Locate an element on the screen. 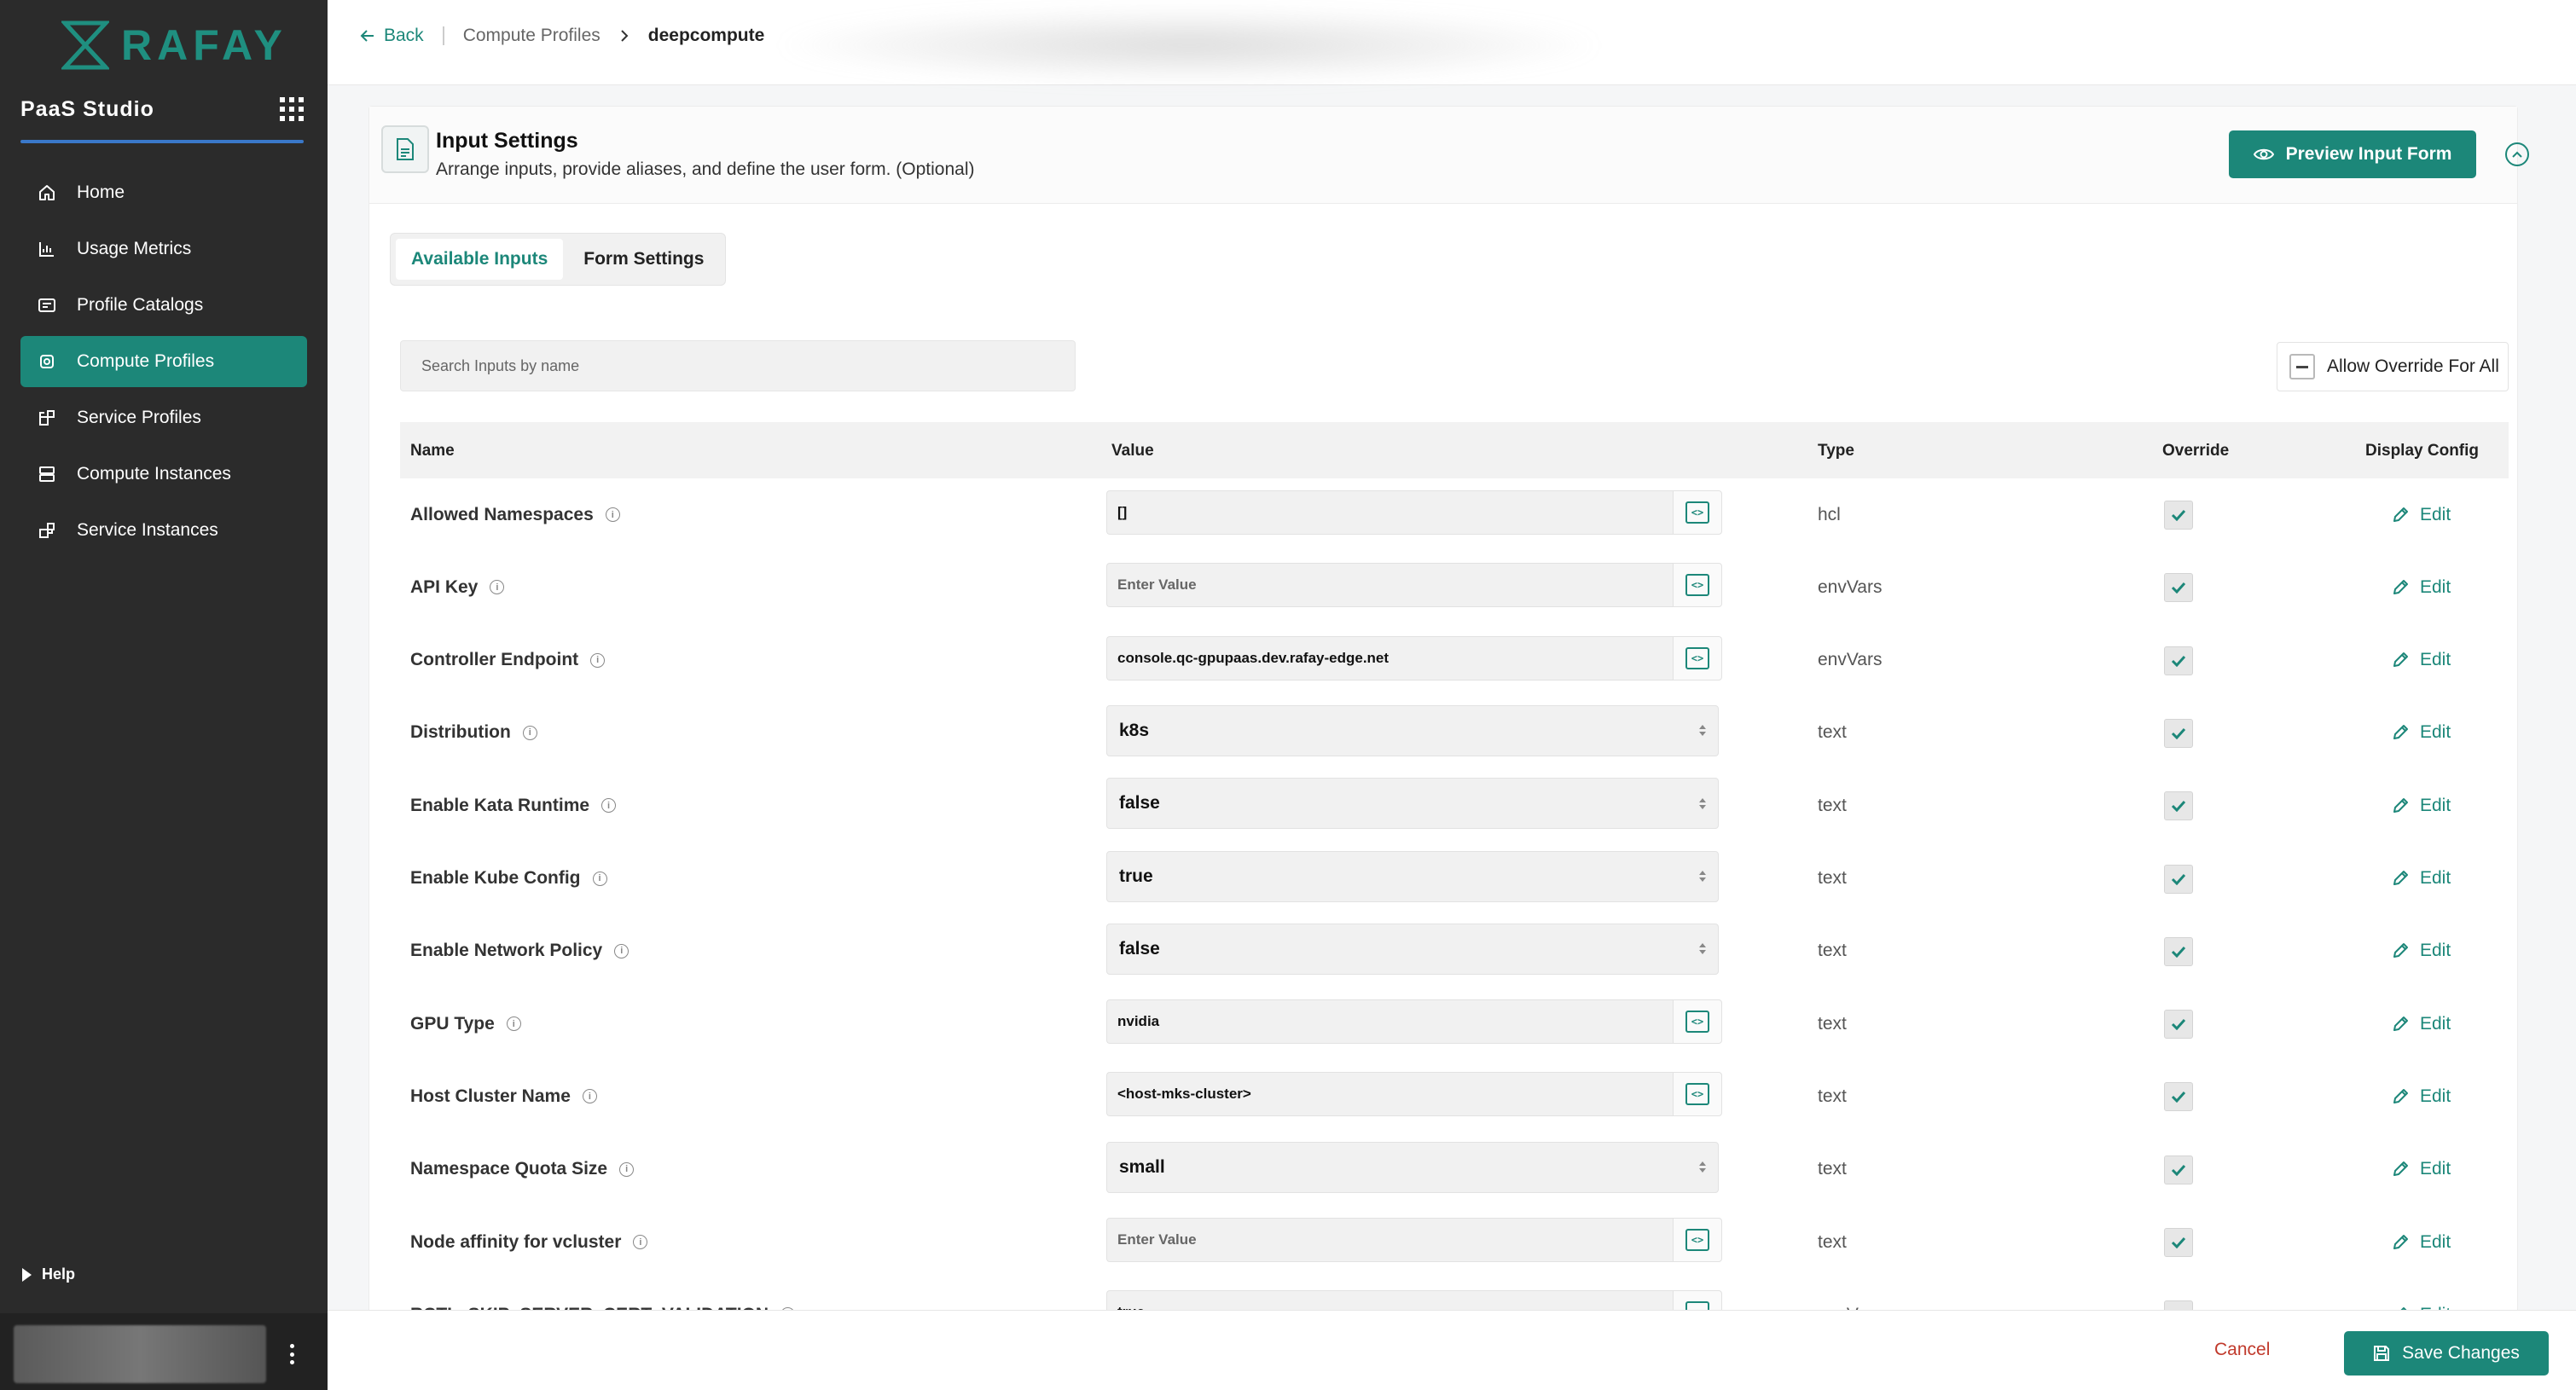 This screenshot has width=2576, height=1390. sidebar-item-compute-profiles: Compute Profiles is located at coordinates (163, 361).